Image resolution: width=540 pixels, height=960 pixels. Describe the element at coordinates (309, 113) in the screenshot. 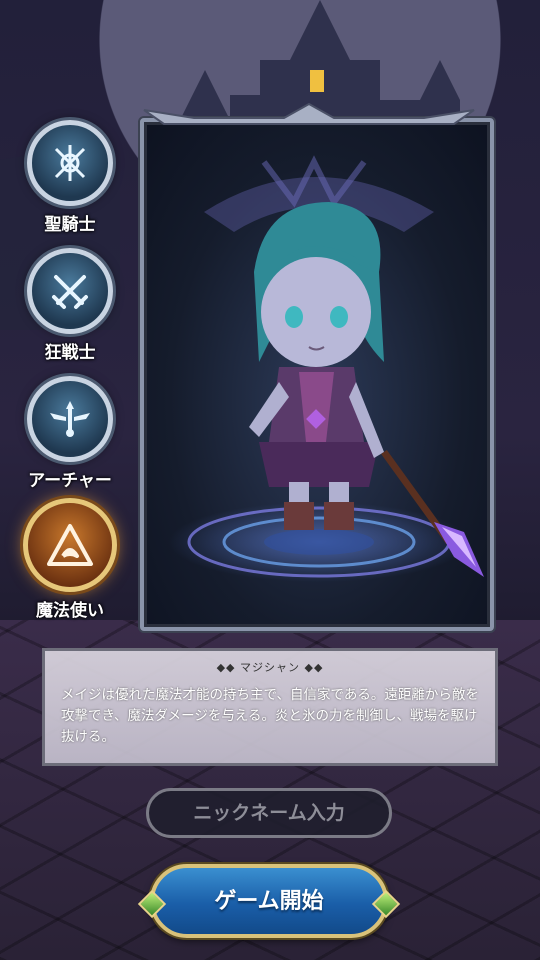

I see `card-top-ornament` at that location.